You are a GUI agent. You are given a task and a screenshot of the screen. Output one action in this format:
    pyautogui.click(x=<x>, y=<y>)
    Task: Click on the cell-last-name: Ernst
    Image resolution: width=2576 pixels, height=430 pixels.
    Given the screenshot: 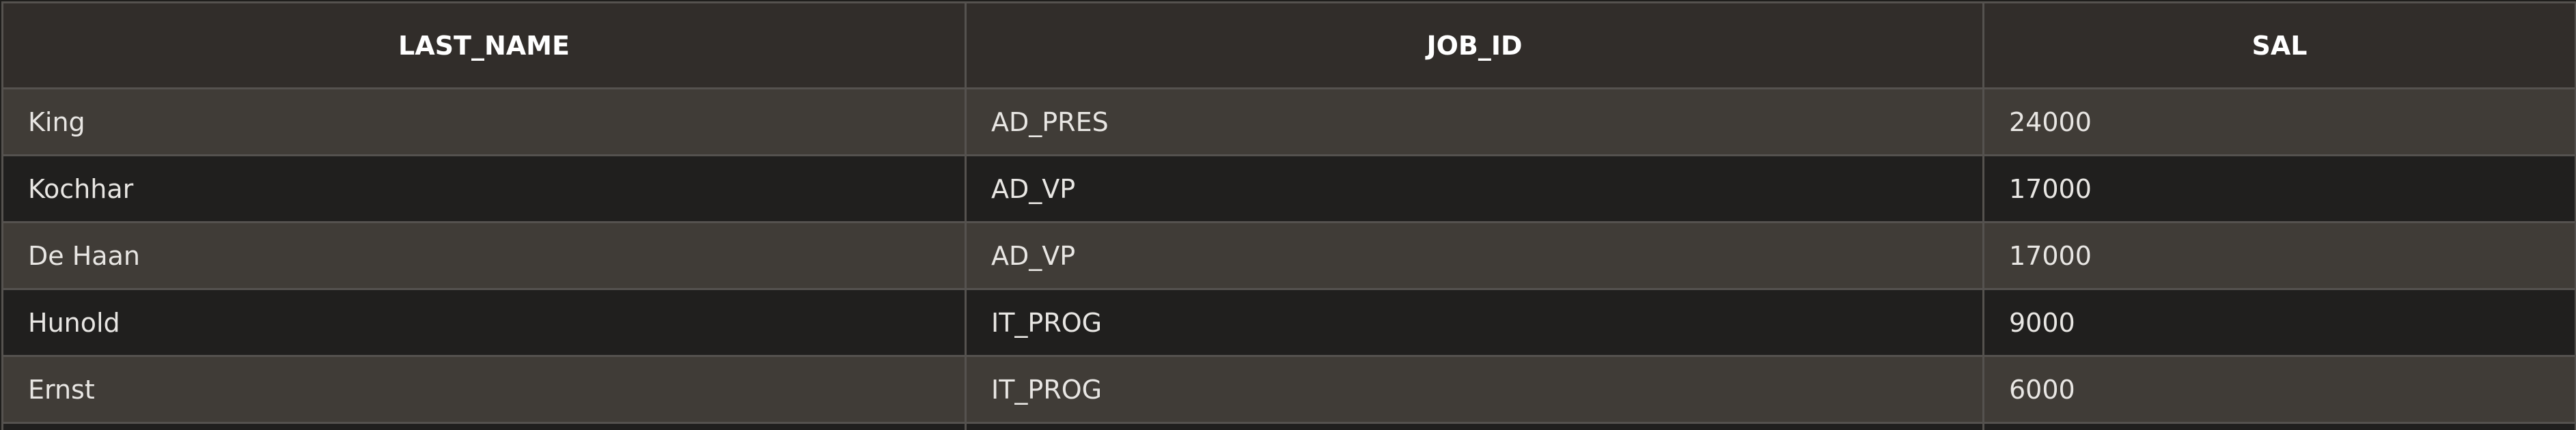 What is the action you would take?
    pyautogui.click(x=484, y=389)
    